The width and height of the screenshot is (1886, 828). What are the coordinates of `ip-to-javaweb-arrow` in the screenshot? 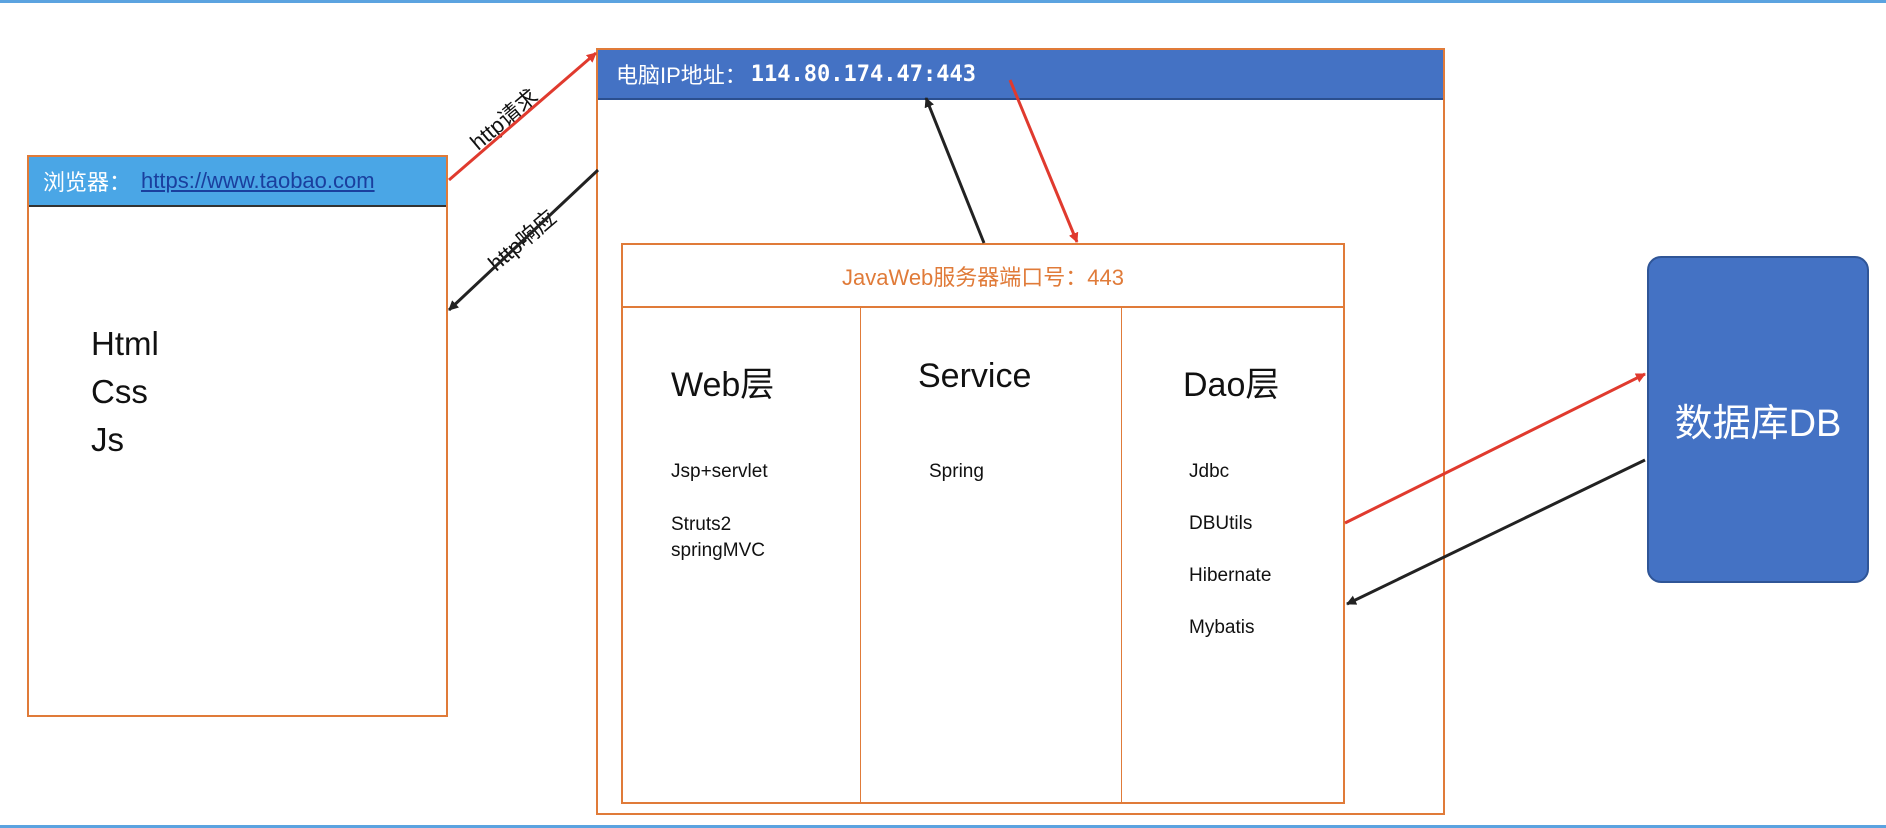 It's located at (1043, 161).